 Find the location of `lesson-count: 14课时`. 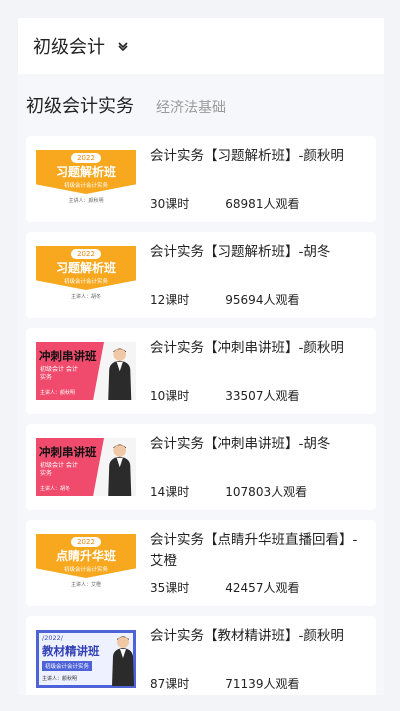

lesson-count: 14课时 is located at coordinates (170, 492).